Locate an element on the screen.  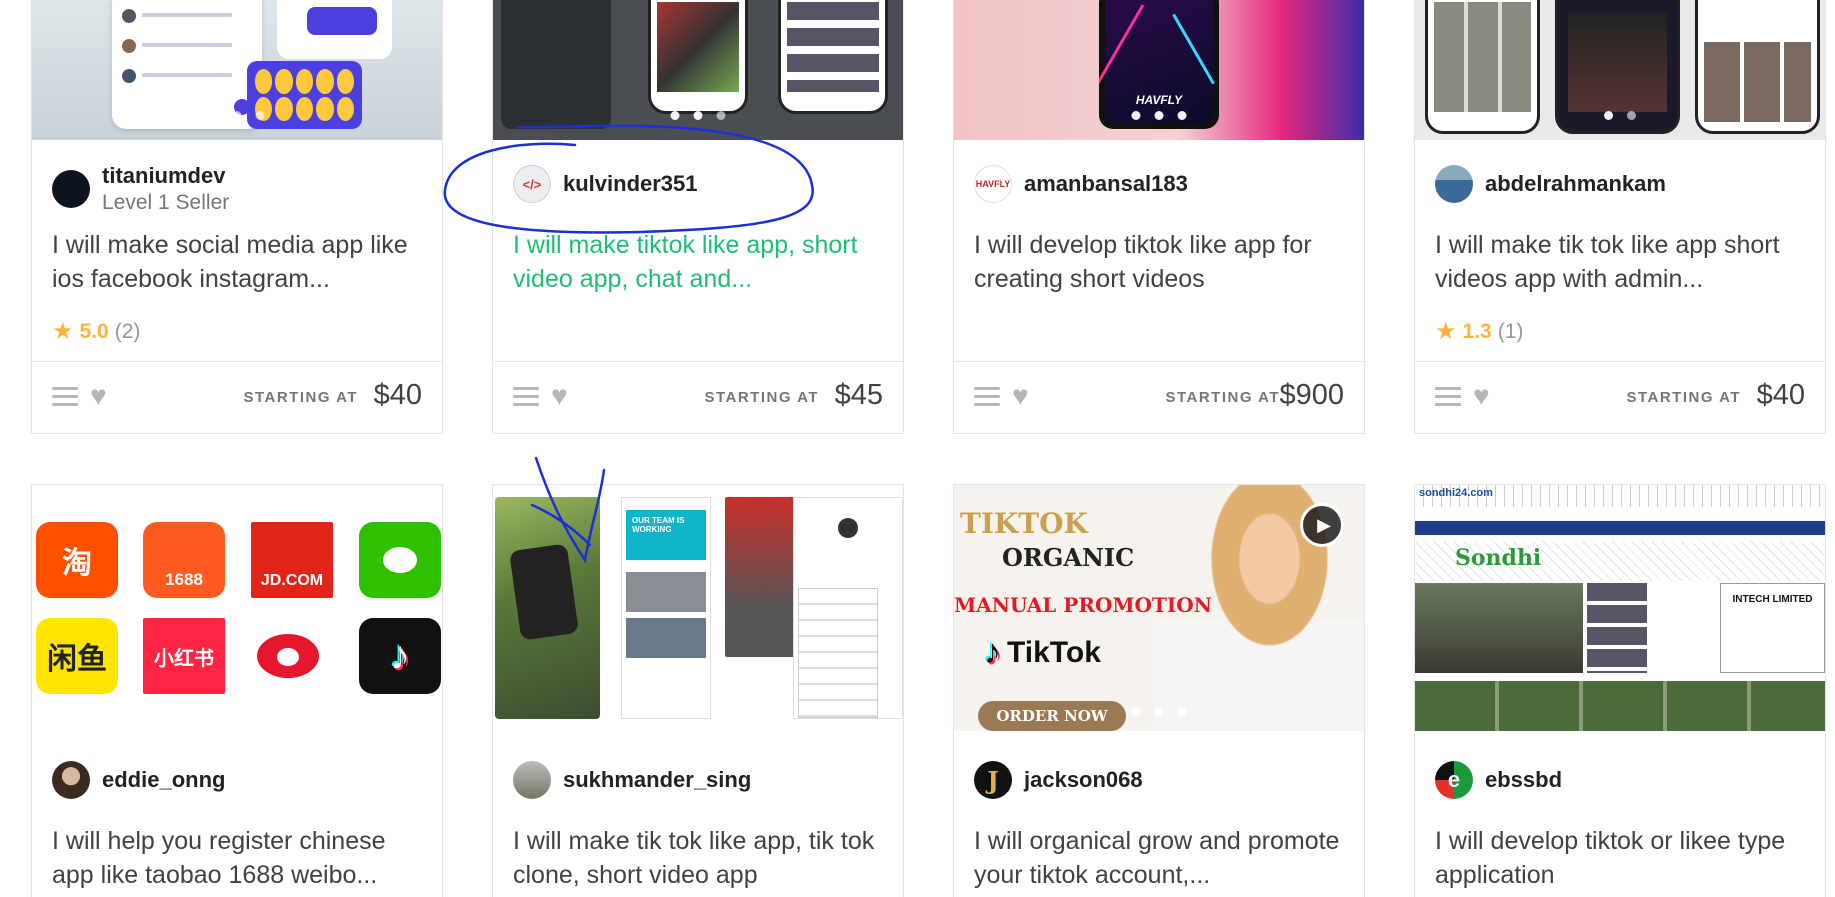
news-site-name: sondhi24.com is located at coordinates (1456, 493).